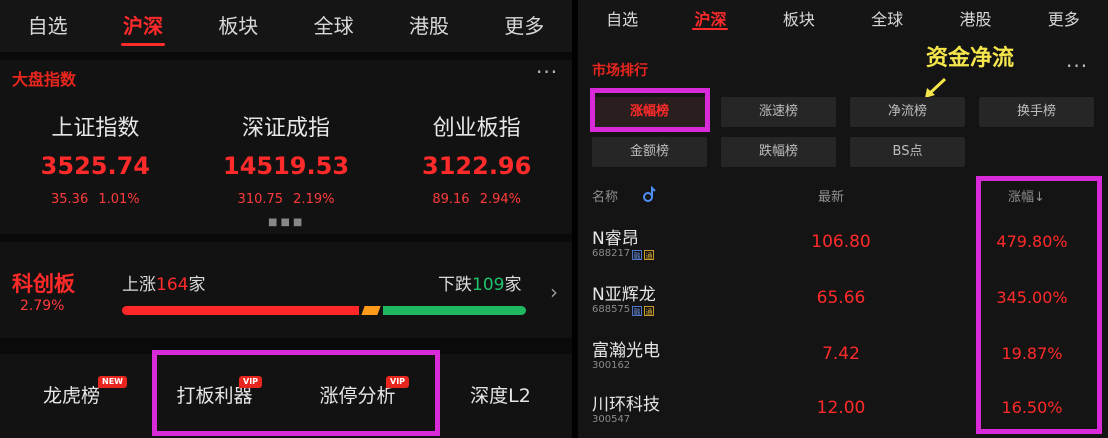 The height and width of the screenshot is (438, 1108). What do you see at coordinates (1039, 305) in the screenshot?
I see `highlight-box-change-column` at bounding box center [1039, 305].